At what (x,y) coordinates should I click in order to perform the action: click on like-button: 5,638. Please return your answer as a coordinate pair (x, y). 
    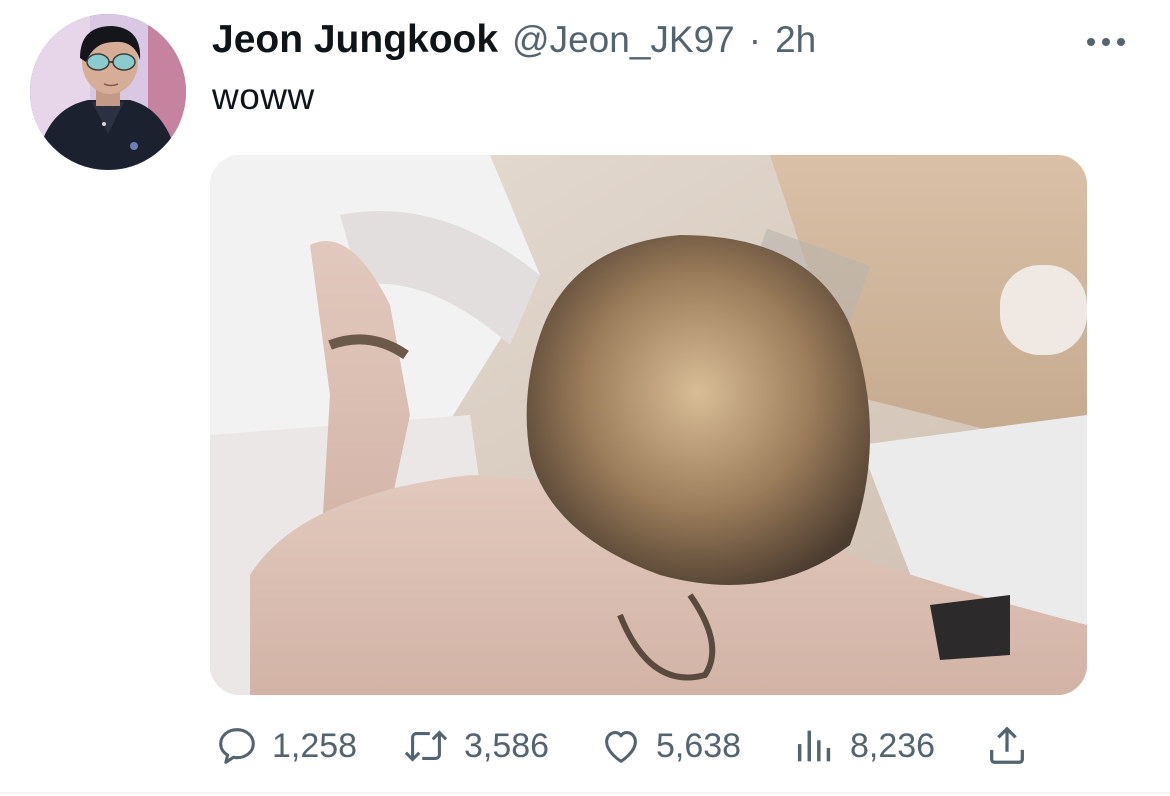
    Looking at the image, I should click on (669, 746).